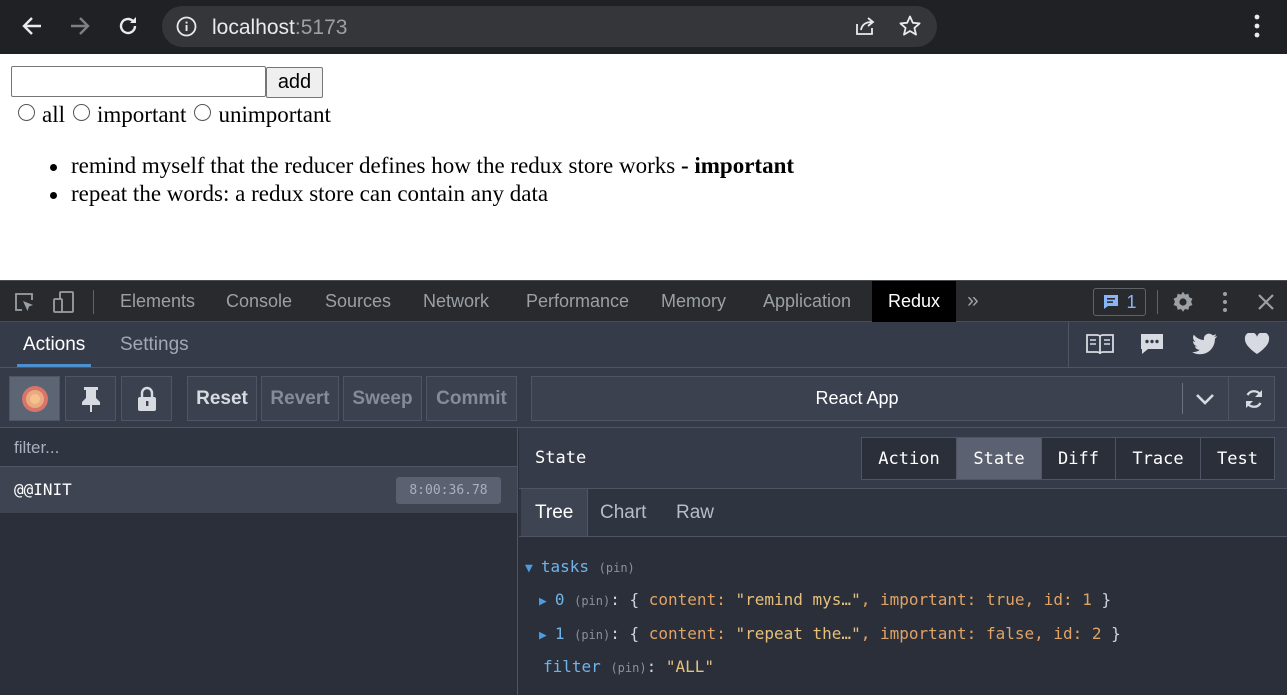 The height and width of the screenshot is (695, 1287). I want to click on browser-toolbar: localhost:5173, so click(643, 27).